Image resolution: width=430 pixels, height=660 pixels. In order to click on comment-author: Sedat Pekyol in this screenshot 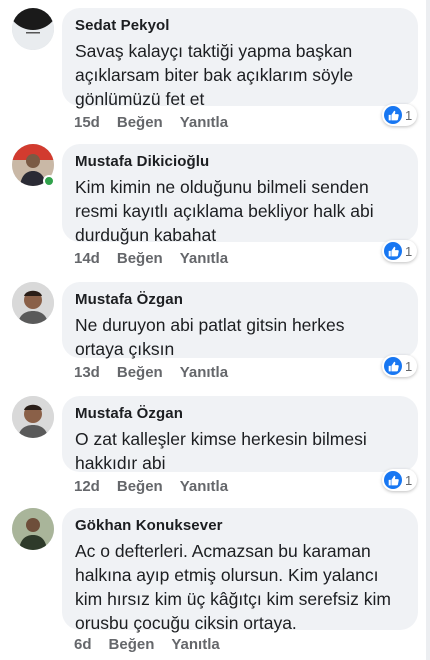, I will do `click(240, 25)`.